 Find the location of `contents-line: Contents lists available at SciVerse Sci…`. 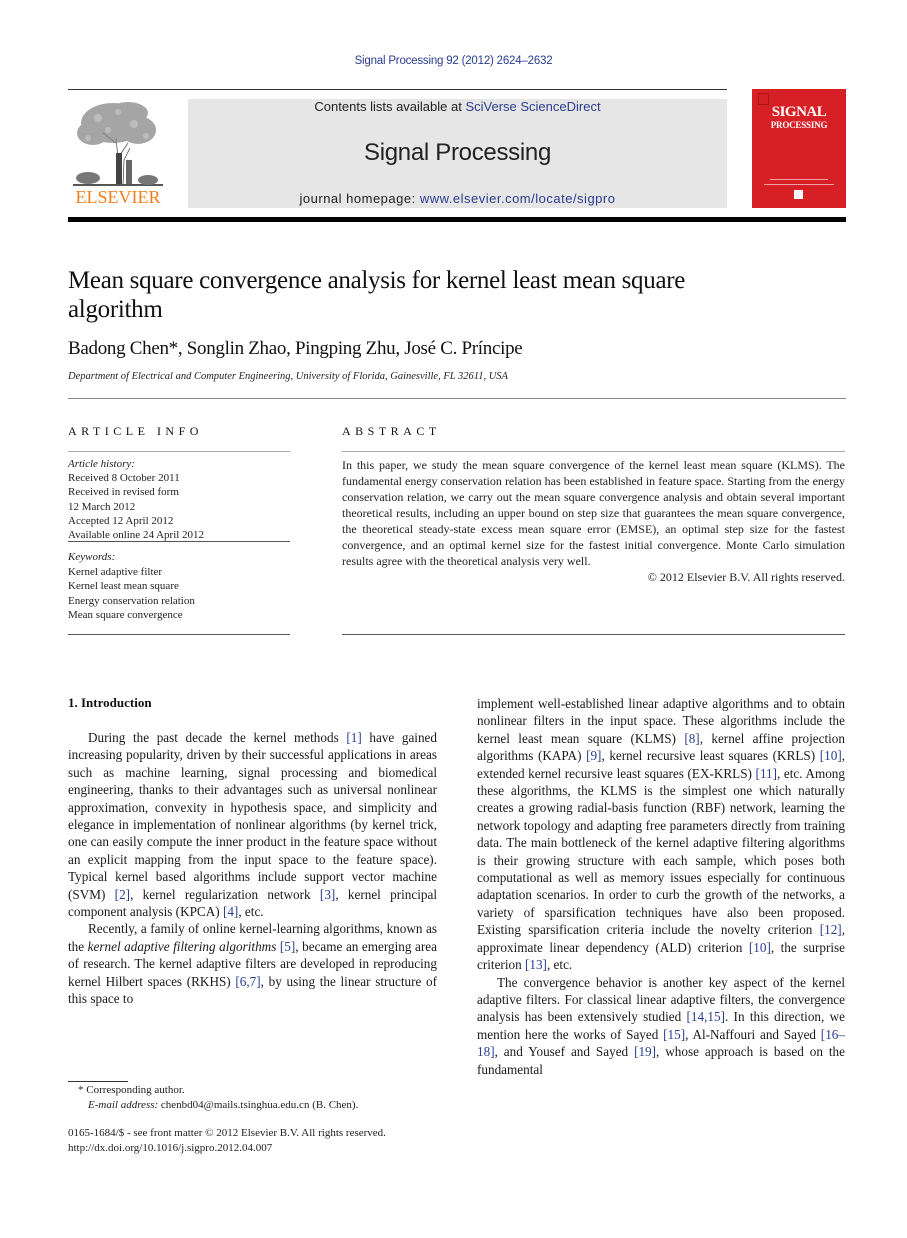

contents-line: Contents lists available at SciVerse Sci… is located at coordinates (457, 106).